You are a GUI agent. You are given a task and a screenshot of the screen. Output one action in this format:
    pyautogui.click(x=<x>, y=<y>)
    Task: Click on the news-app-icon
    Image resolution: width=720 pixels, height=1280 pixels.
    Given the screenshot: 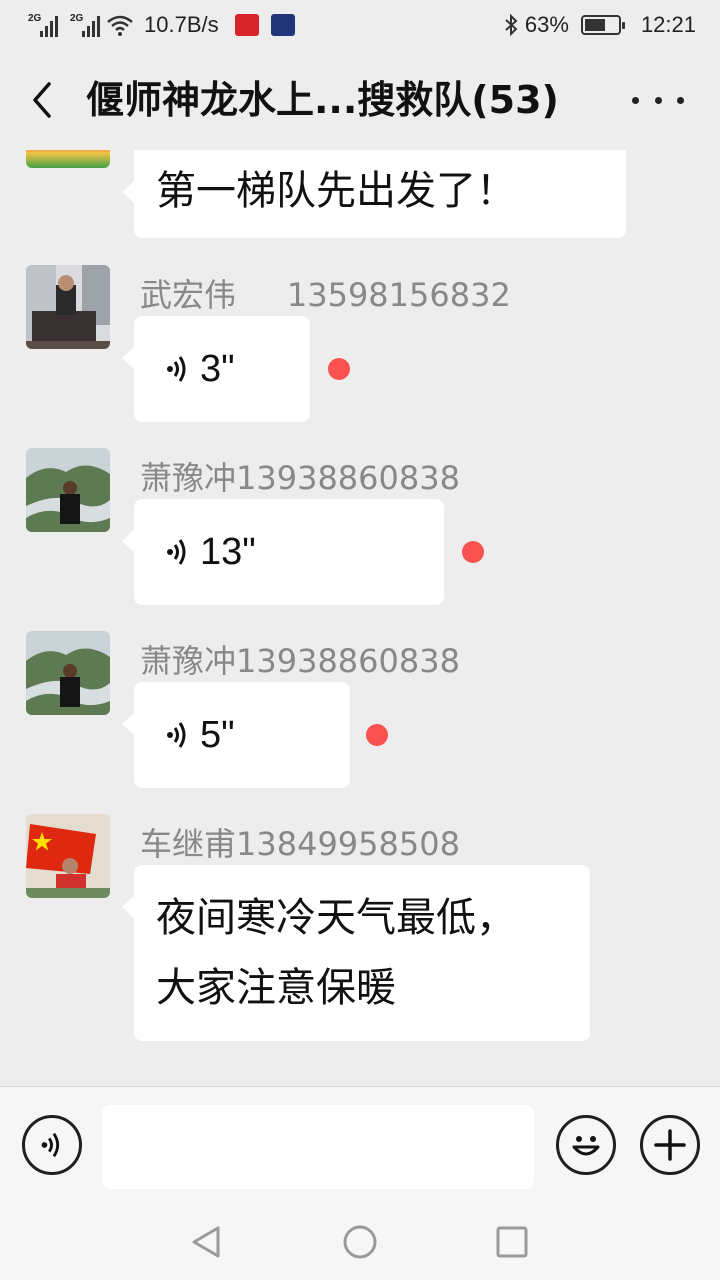 What is the action you would take?
    pyautogui.click(x=282, y=25)
    